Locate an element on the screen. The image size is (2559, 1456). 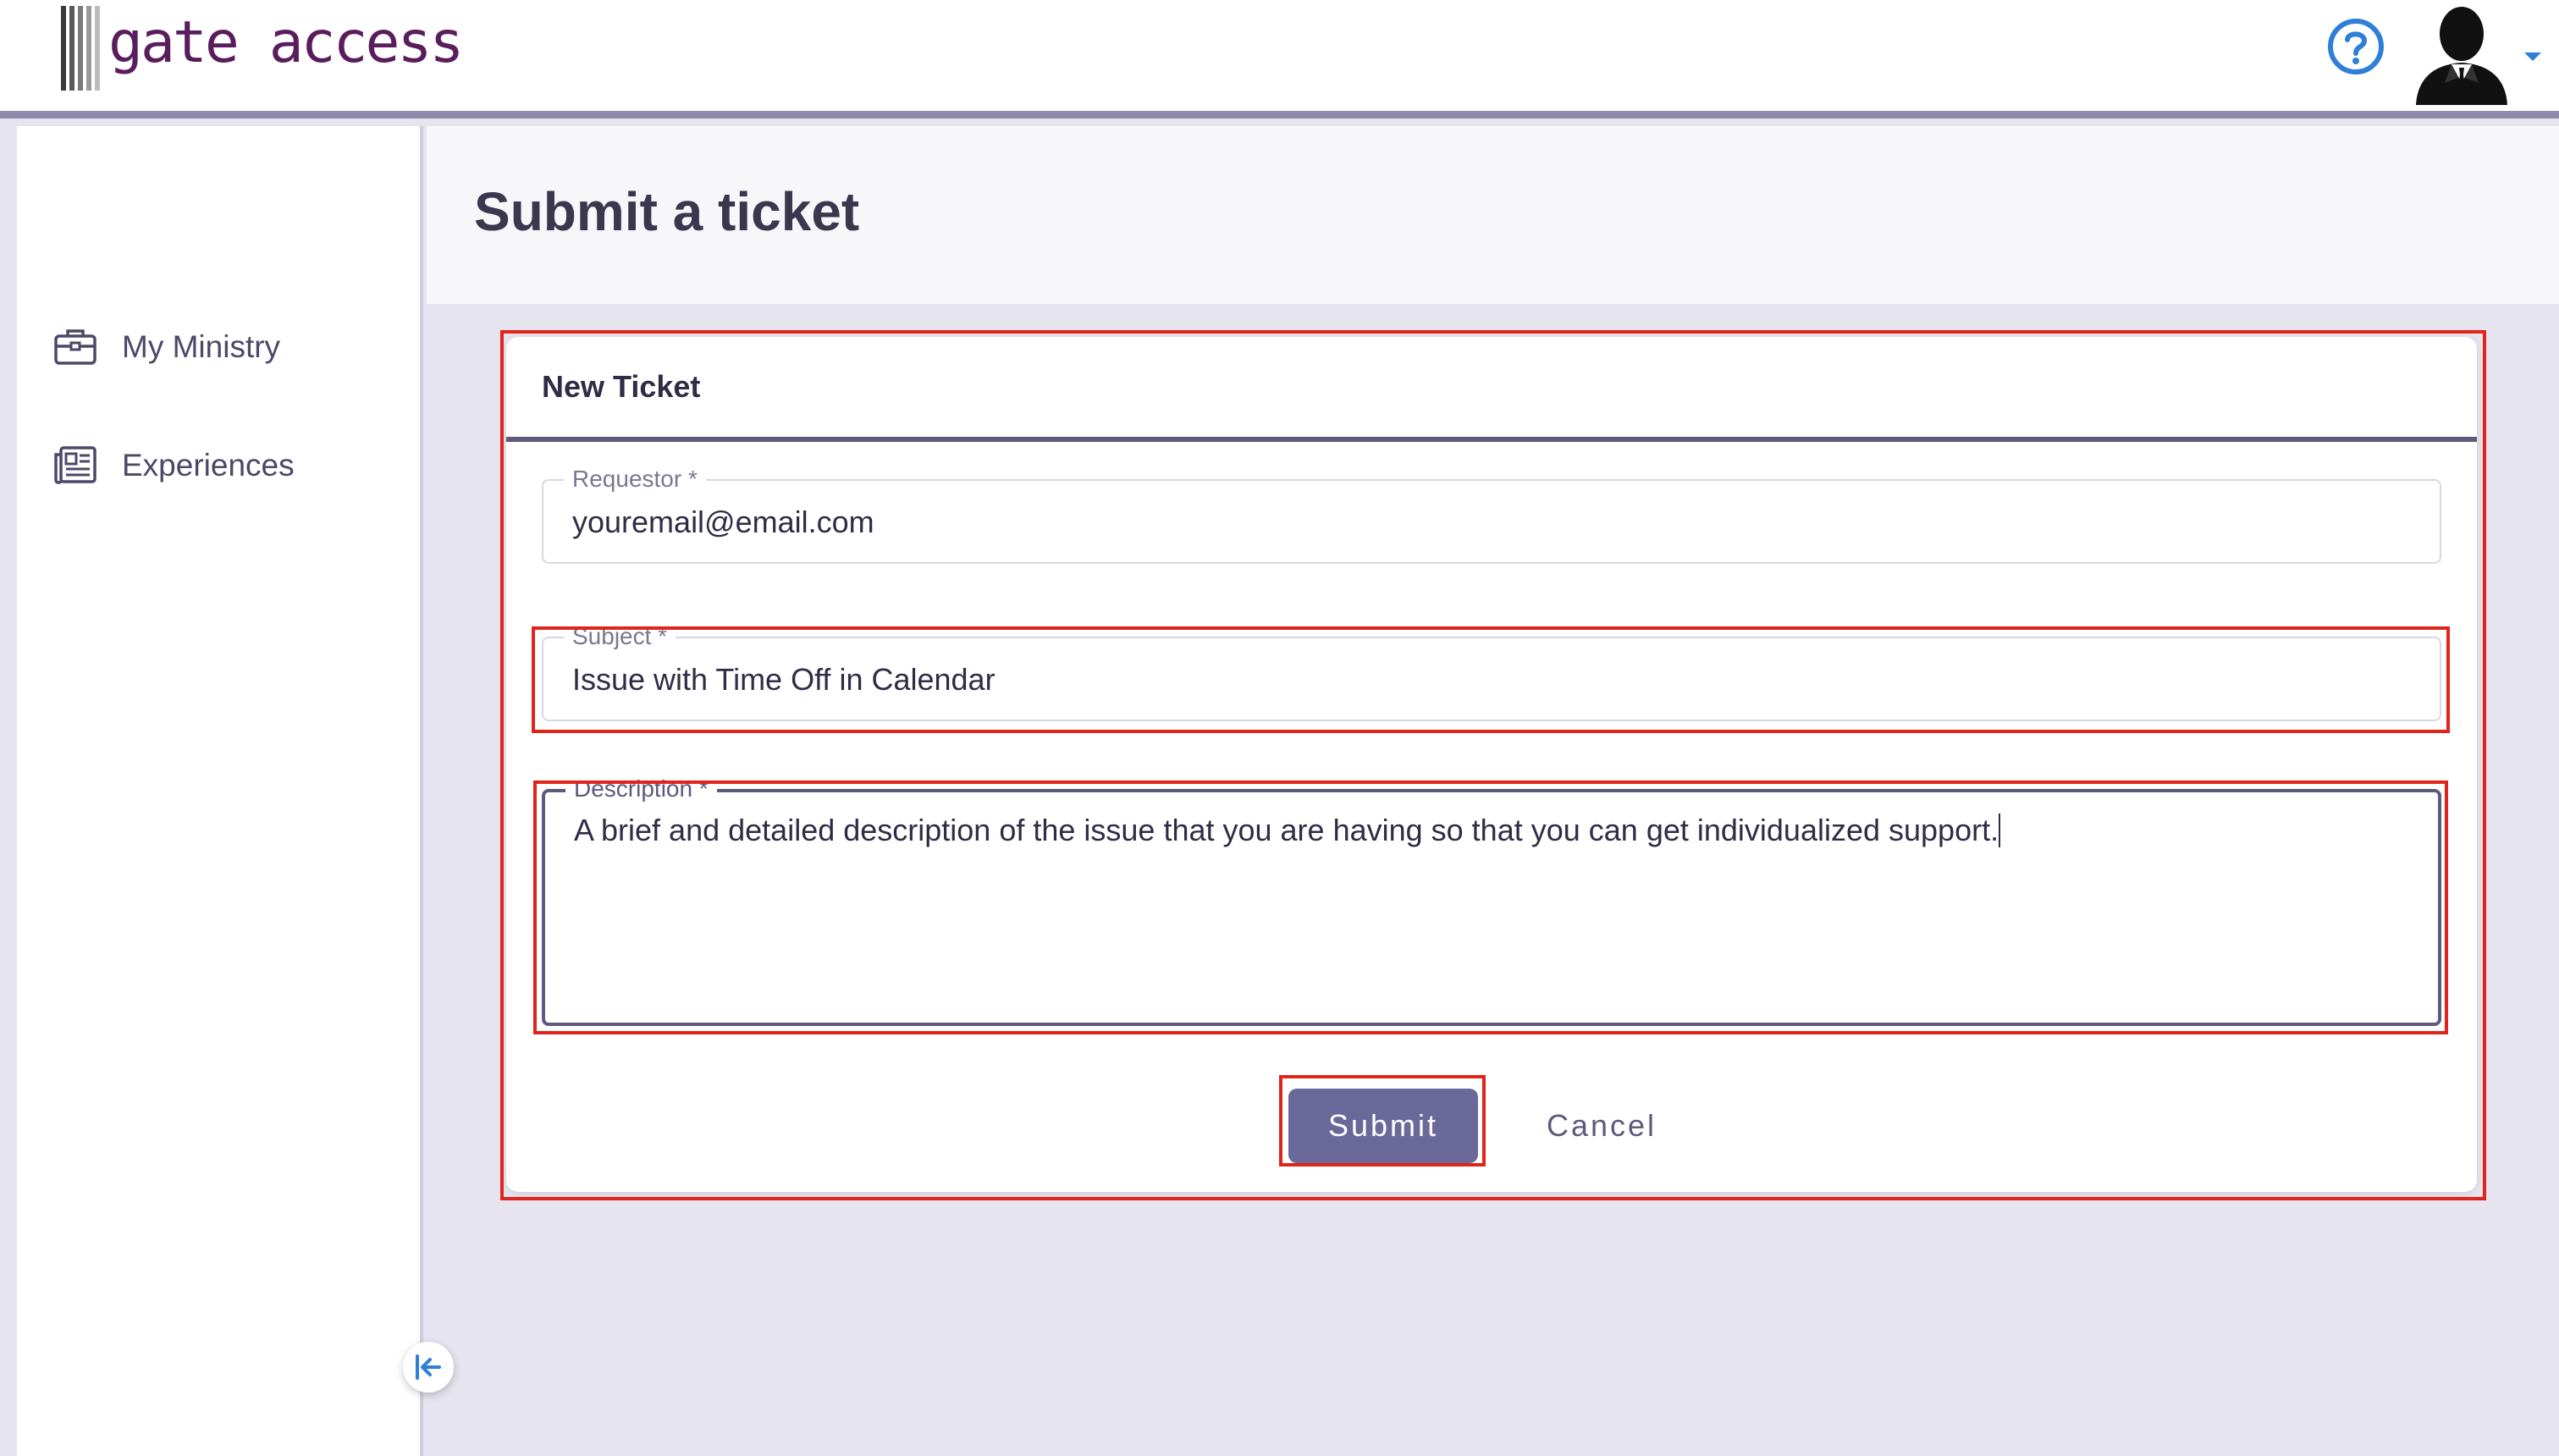
page-header: Submit a ticket is located at coordinates (1493, 215).